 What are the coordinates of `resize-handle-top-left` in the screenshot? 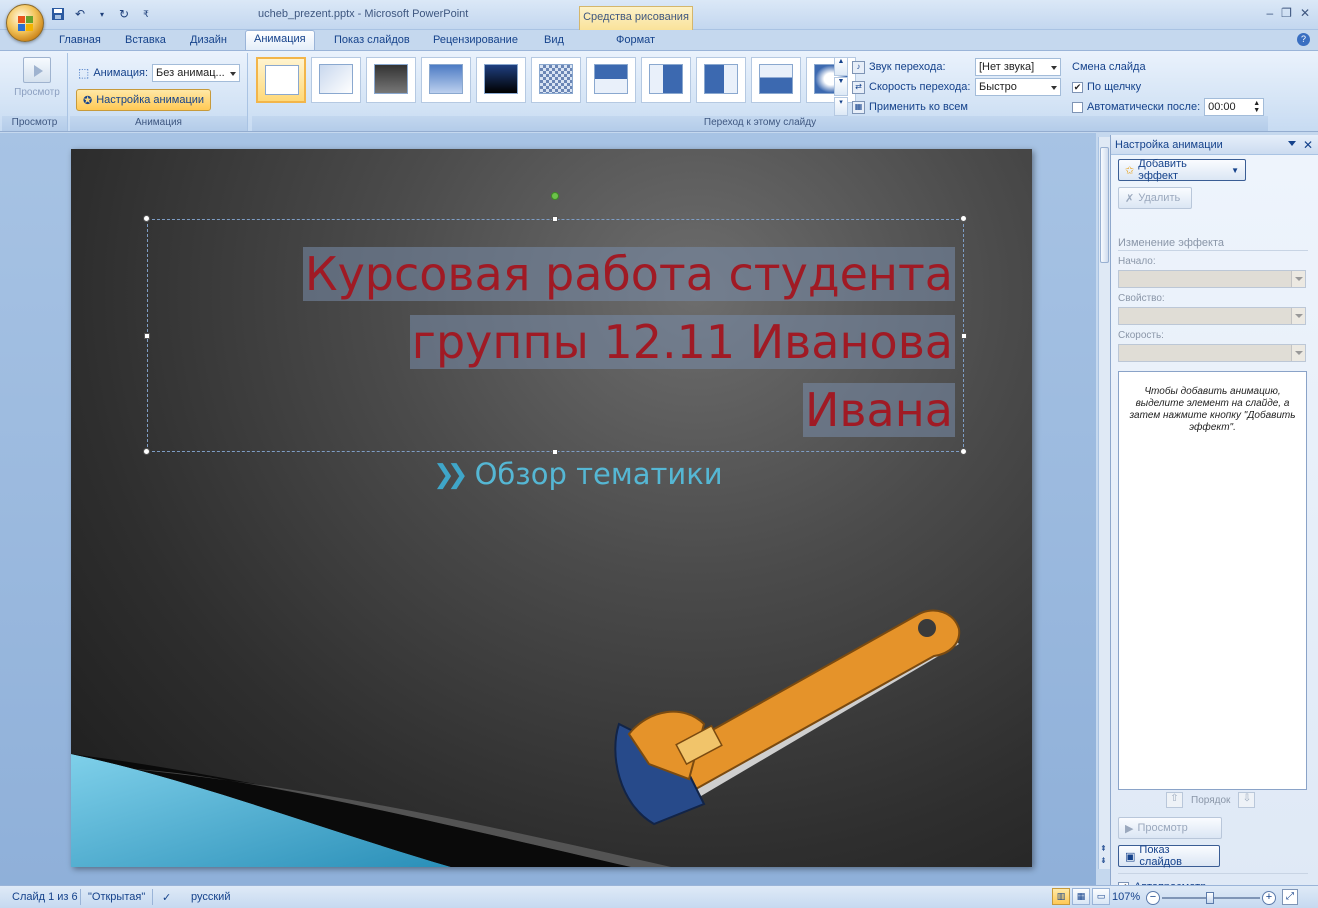 It's located at (146, 218).